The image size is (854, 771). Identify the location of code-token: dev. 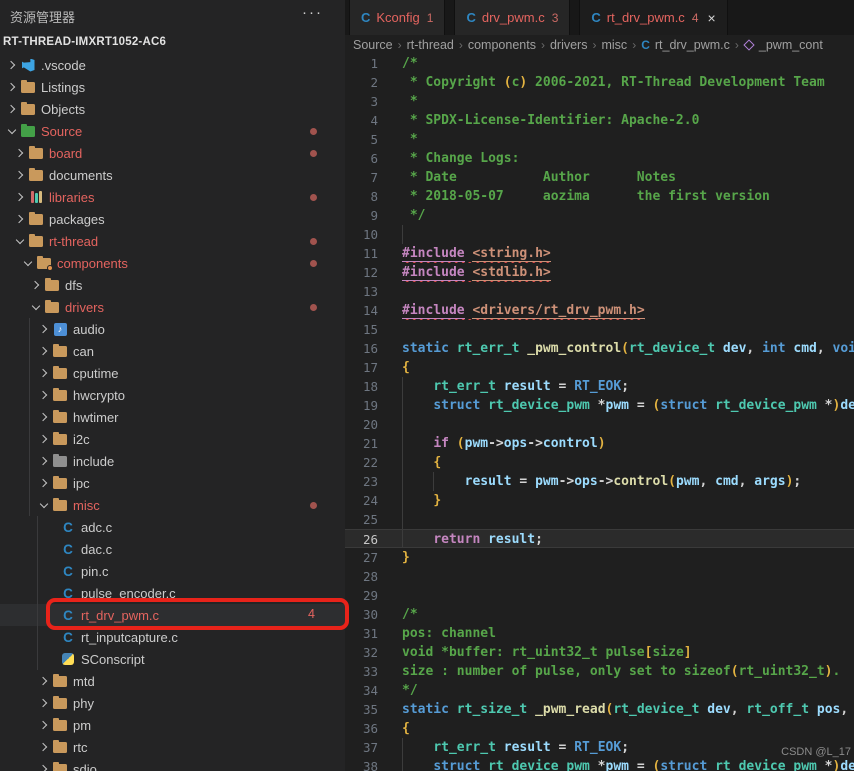
(734, 348).